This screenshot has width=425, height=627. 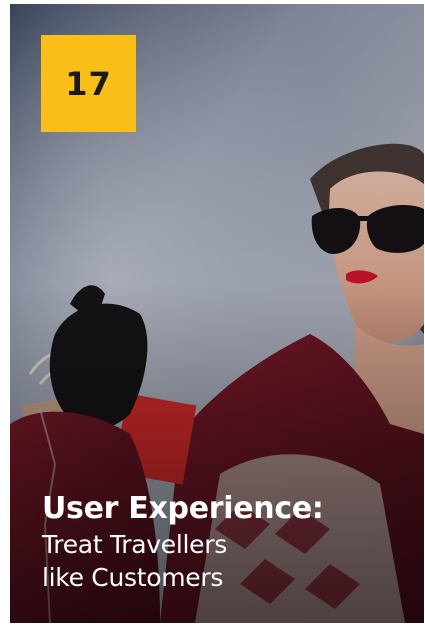 I want to click on article-number: 17, so click(x=88, y=83).